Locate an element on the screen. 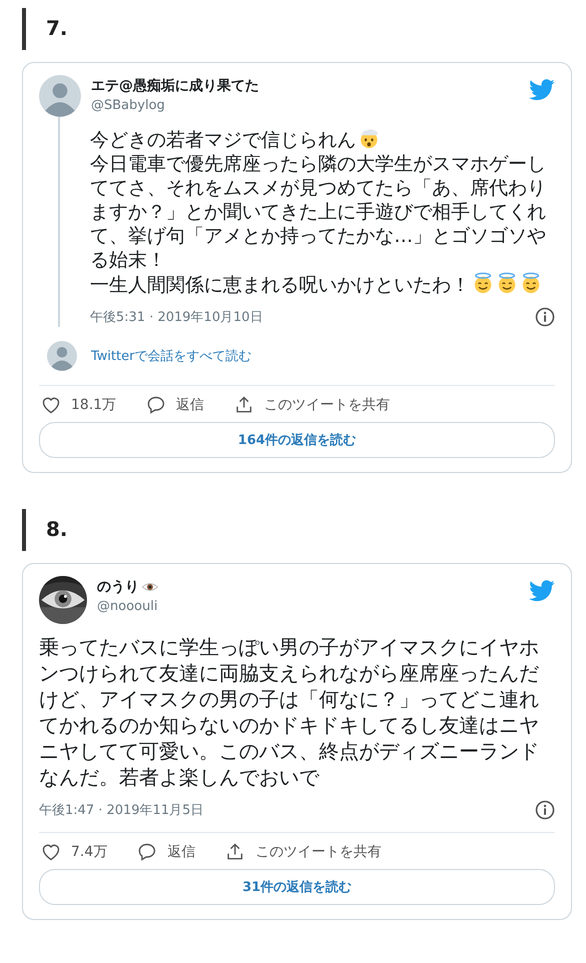 This screenshot has height=963, width=586. read-replies-button: 164件の返信を読む is located at coordinates (297, 440).